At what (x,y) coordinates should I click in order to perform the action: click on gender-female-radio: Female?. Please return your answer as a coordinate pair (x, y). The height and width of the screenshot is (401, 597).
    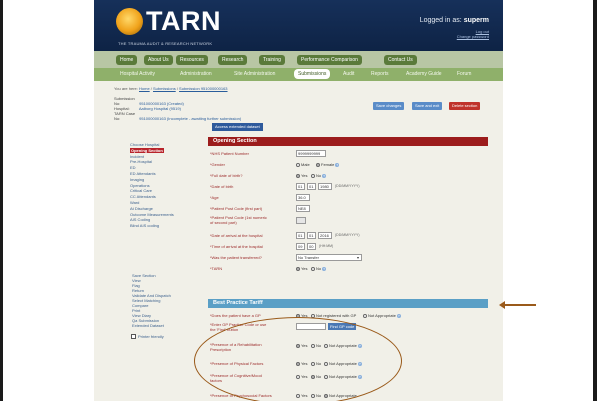
    Looking at the image, I should click on (328, 164).